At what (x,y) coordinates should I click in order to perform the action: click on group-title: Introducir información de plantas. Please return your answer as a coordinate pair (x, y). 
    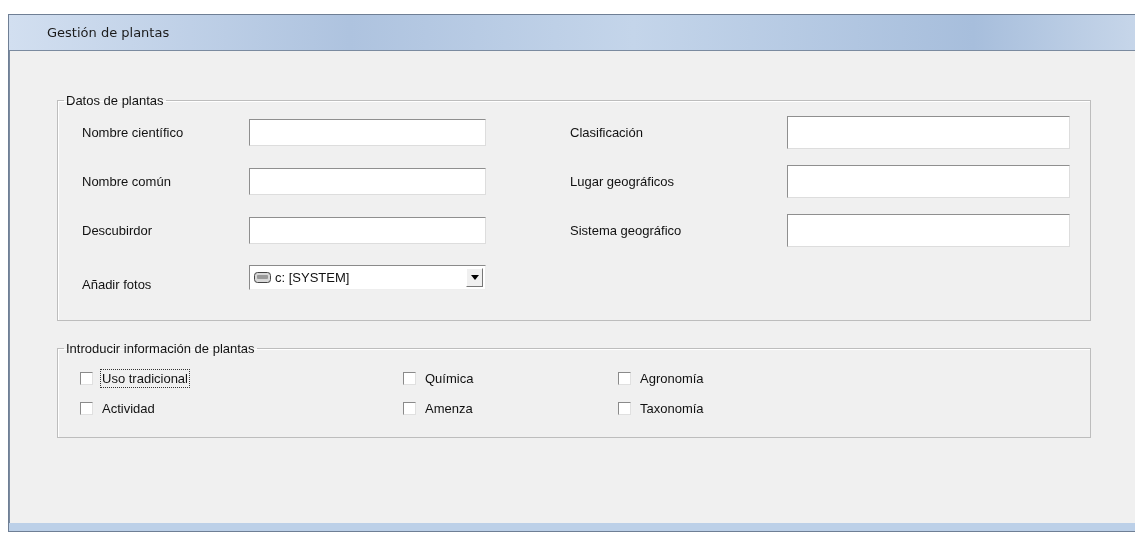
    Looking at the image, I should click on (160, 348).